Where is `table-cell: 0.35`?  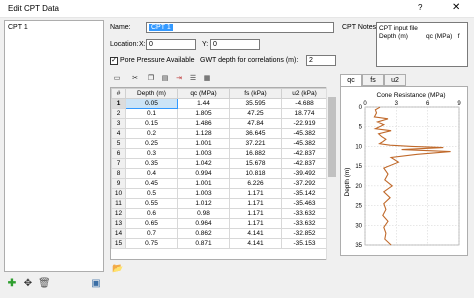 table-cell: 0.35 is located at coordinates (151, 163).